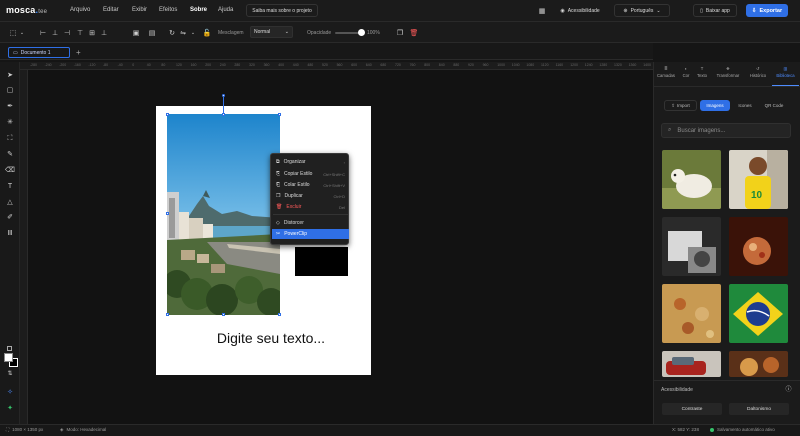 The width and height of the screenshot is (800, 436). Describe the element at coordinates (83, 430) in the screenshot. I see `mode-status: ◈ Modo: Hexadecimal` at that location.